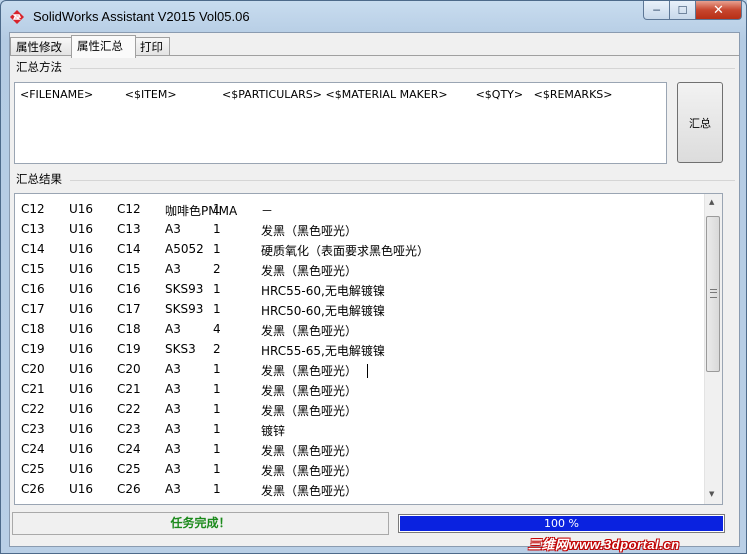  Describe the element at coordinates (604, 544) in the screenshot. I see `watermark: 三维网www.3dportal.cn` at that location.